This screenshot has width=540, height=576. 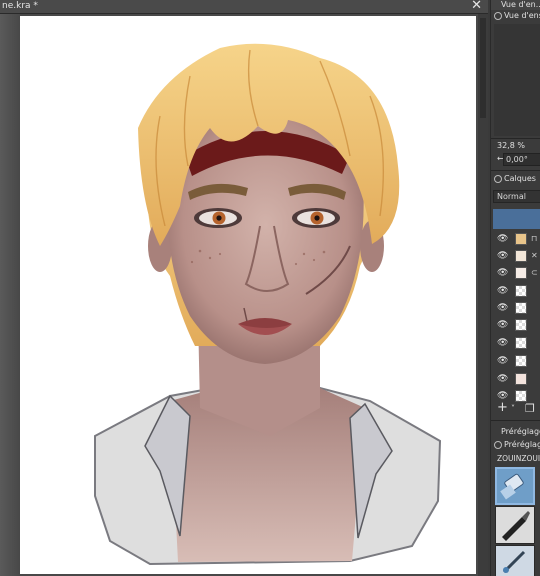 What do you see at coordinates (522, 15) in the screenshot?
I see `overview-tab-label: Vue d'ens` at bounding box center [522, 15].